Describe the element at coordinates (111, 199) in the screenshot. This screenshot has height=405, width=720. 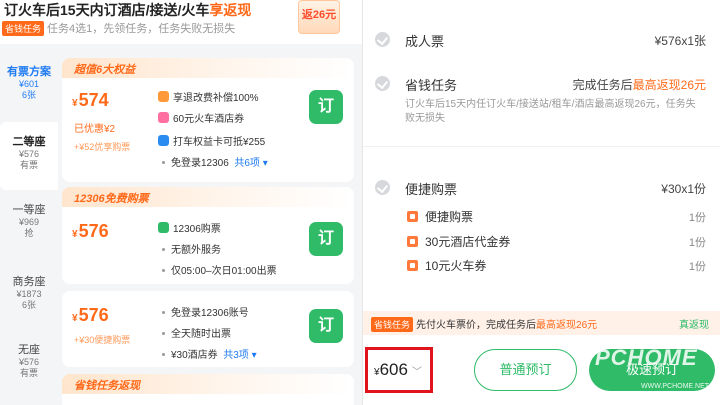
I see `card-header-label: 12306免费购票` at that location.